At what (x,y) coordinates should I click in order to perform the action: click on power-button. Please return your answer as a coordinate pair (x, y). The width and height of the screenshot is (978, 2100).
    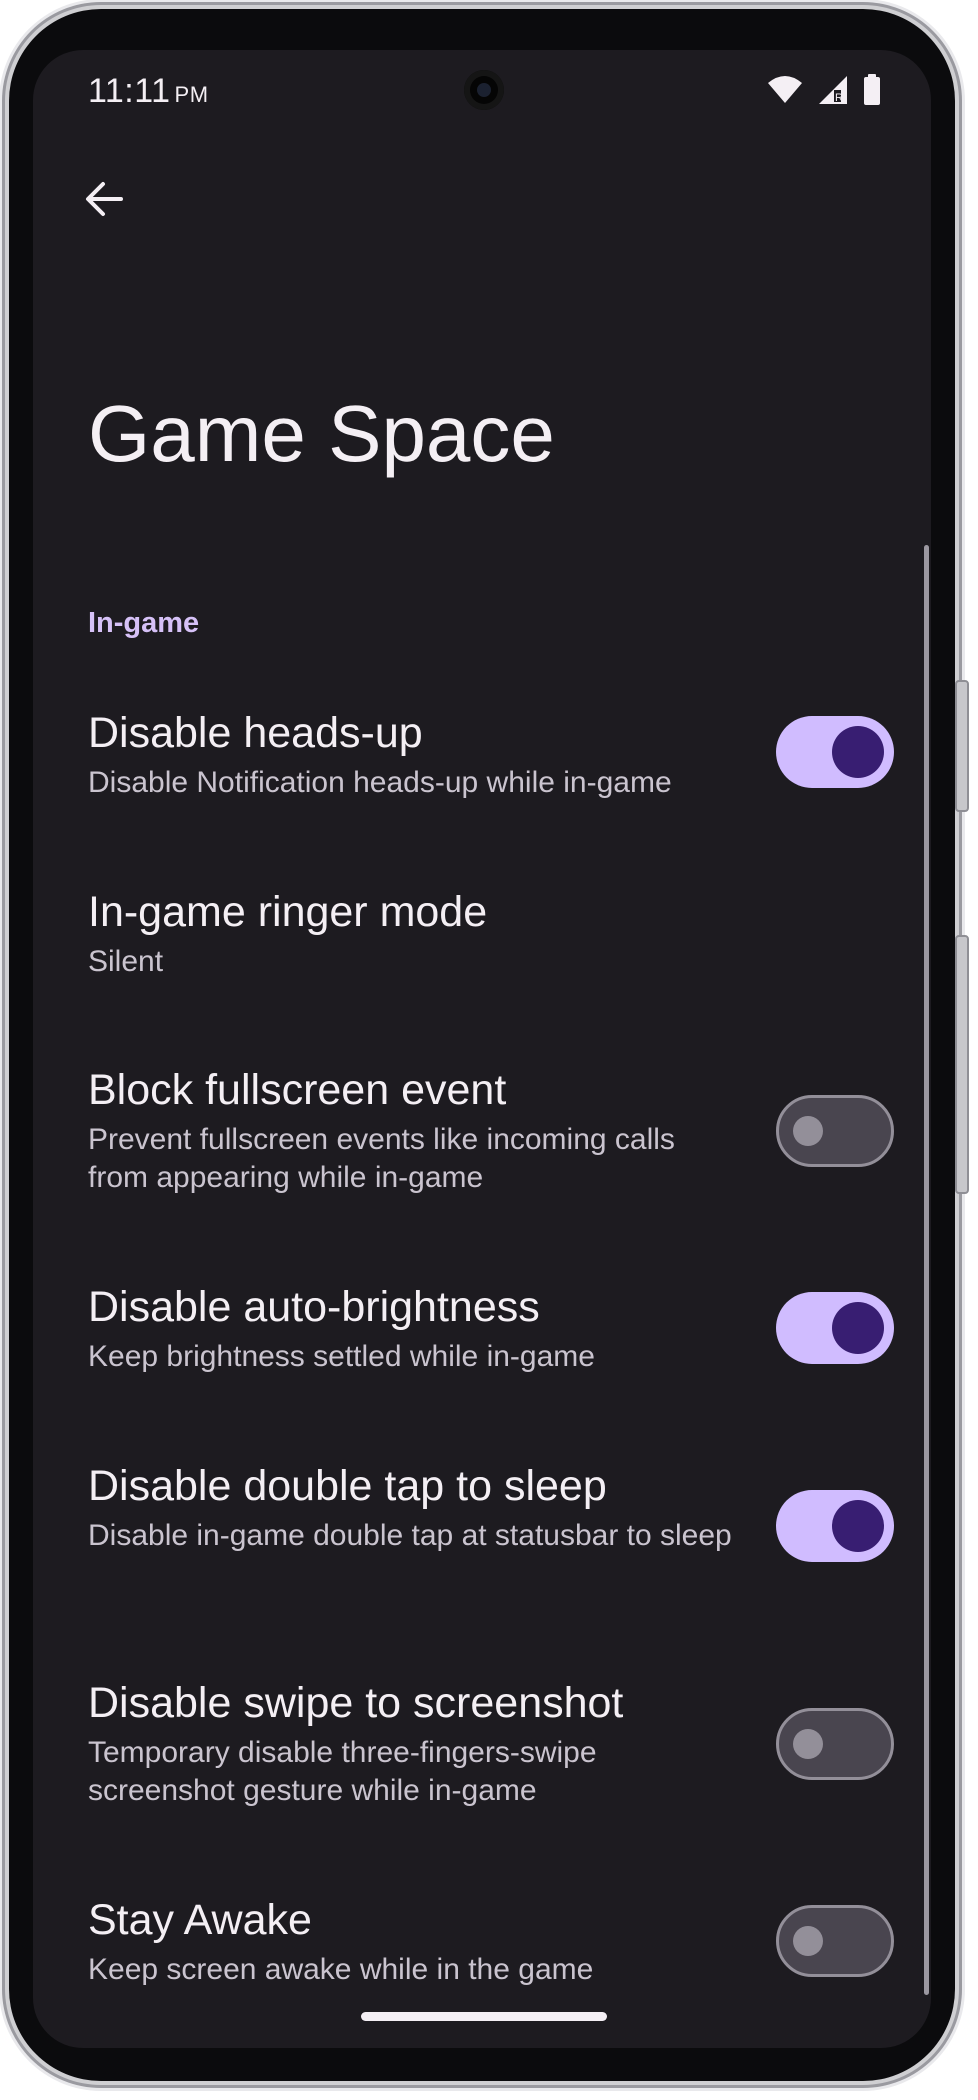
    Looking at the image, I should click on (962, 1064).